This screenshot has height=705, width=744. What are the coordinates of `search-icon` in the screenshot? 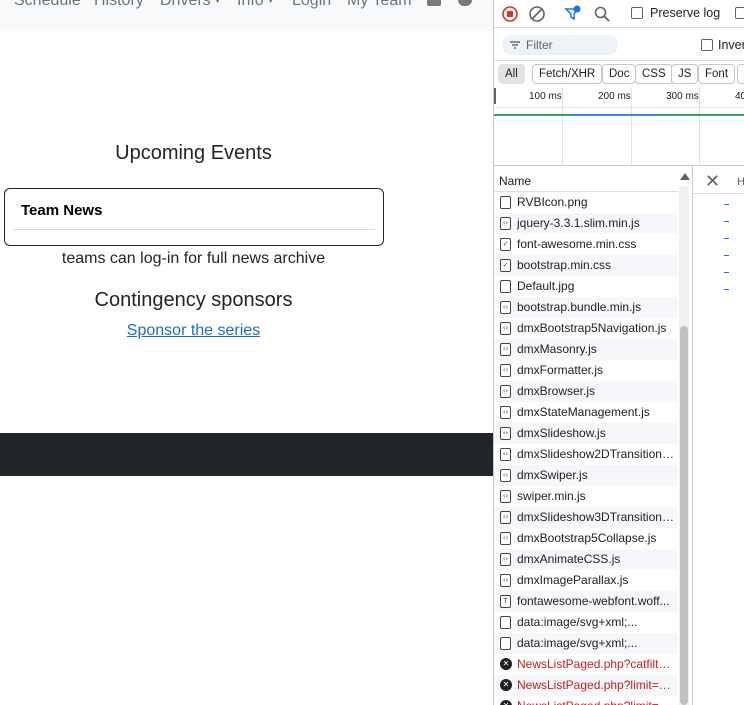 It's located at (602, 14).